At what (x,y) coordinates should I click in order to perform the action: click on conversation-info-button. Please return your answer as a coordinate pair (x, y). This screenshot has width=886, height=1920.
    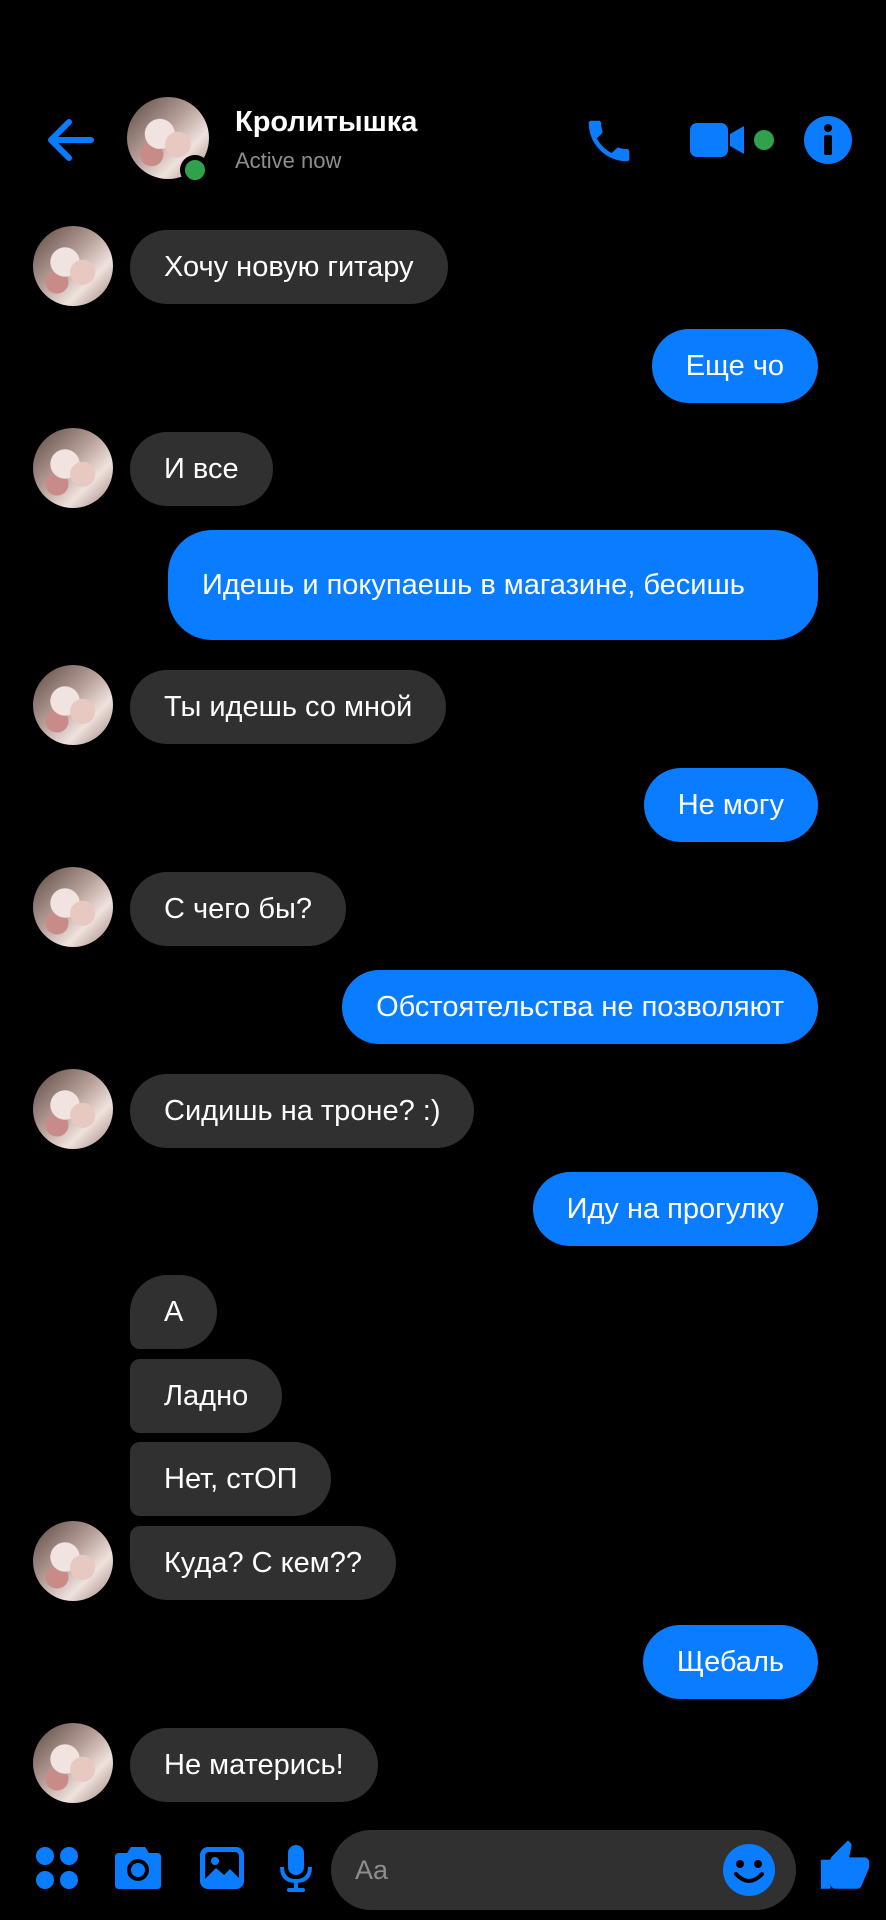
    Looking at the image, I should click on (828, 140).